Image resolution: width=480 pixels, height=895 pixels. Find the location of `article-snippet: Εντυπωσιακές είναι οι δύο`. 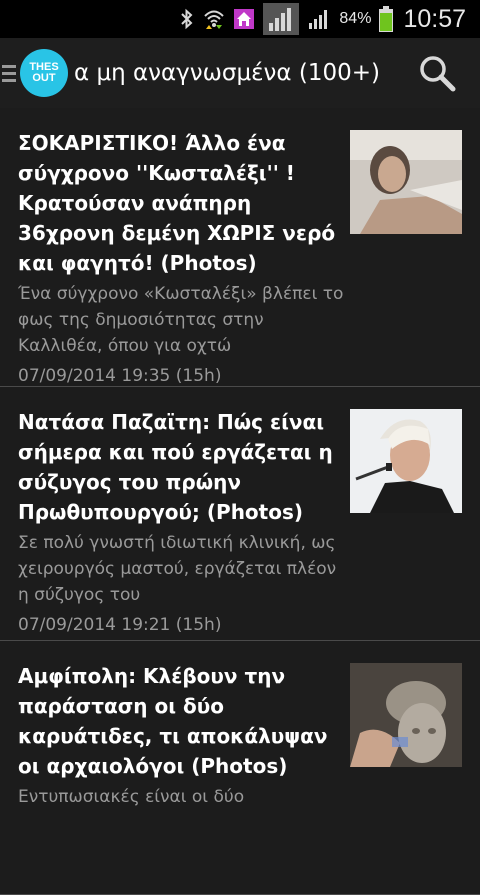

article-snippet: Εντυπωσιακές είναι οι δύο is located at coordinates (131, 797).